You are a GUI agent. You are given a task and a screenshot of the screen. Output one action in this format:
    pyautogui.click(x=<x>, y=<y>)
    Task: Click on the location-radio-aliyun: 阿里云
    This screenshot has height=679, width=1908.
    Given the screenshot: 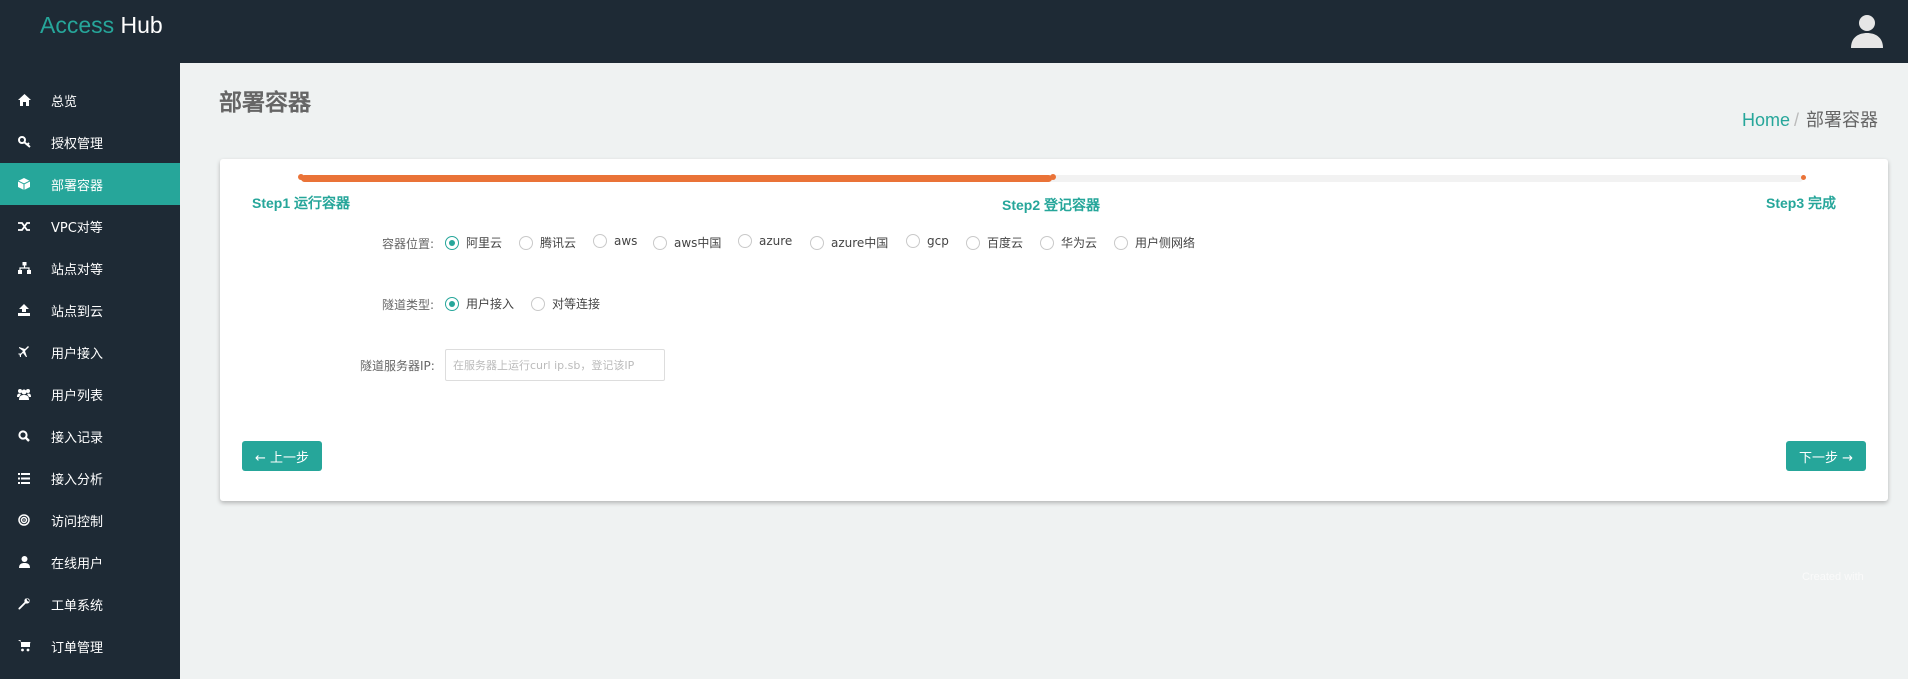 What is the action you would take?
    pyautogui.click(x=473, y=242)
    